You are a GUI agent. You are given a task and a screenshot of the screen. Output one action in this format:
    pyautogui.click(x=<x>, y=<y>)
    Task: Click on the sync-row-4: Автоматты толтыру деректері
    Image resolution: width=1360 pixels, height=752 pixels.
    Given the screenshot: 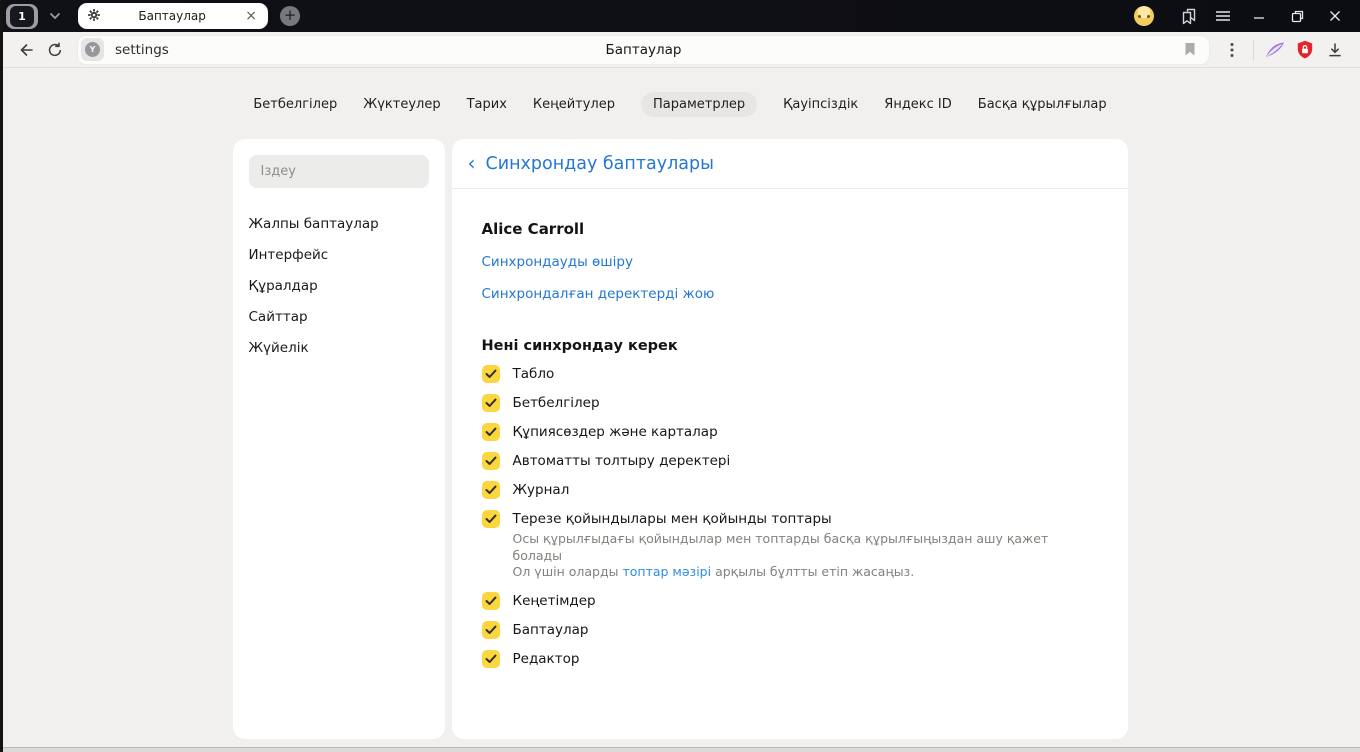 What is the action you would take?
    pyautogui.click(x=789, y=461)
    